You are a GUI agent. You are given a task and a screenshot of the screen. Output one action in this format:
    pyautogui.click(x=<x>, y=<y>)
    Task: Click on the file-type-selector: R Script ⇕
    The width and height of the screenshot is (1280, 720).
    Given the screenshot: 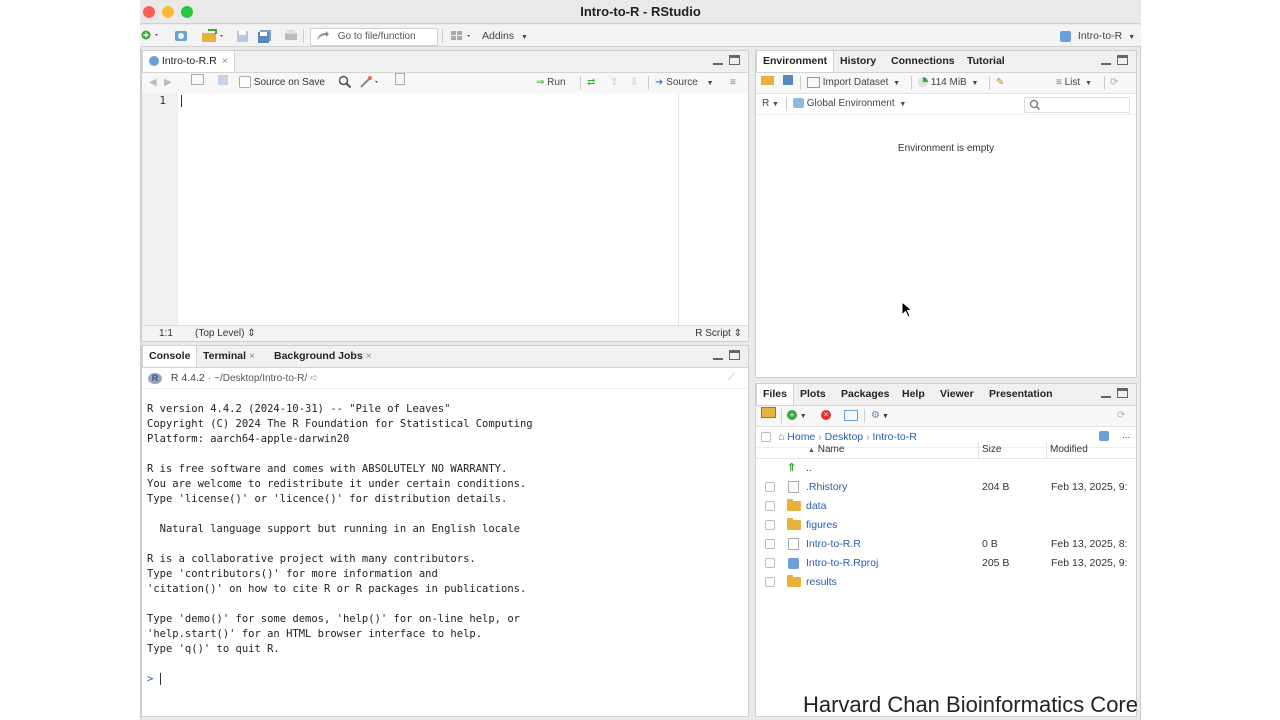 What is the action you would take?
    pyautogui.click(x=718, y=333)
    